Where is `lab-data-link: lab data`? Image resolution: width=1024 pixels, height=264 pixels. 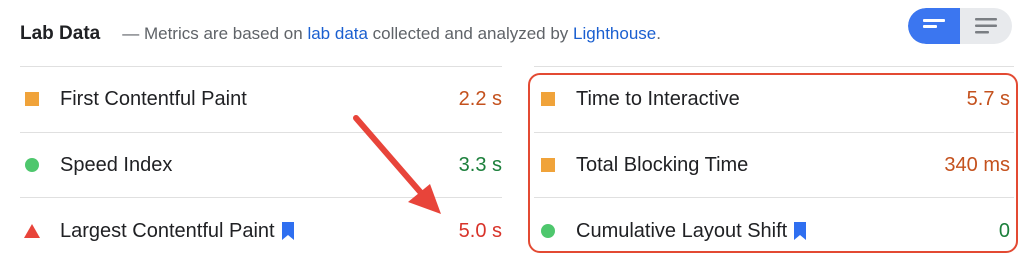
lab-data-link: lab data is located at coordinates (337, 33).